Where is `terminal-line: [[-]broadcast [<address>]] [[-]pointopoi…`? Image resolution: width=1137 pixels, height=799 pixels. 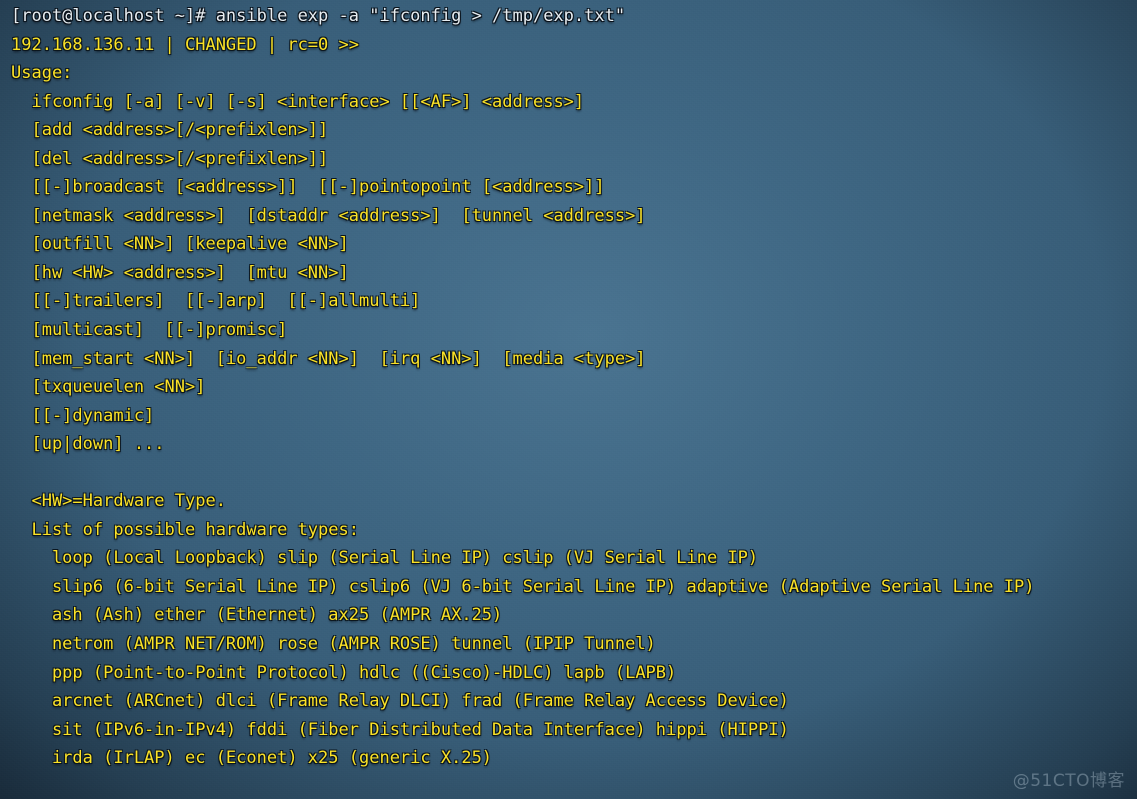
terminal-line: [[-]broadcast [<address>]] [[-]pointopoi… is located at coordinates (308, 187).